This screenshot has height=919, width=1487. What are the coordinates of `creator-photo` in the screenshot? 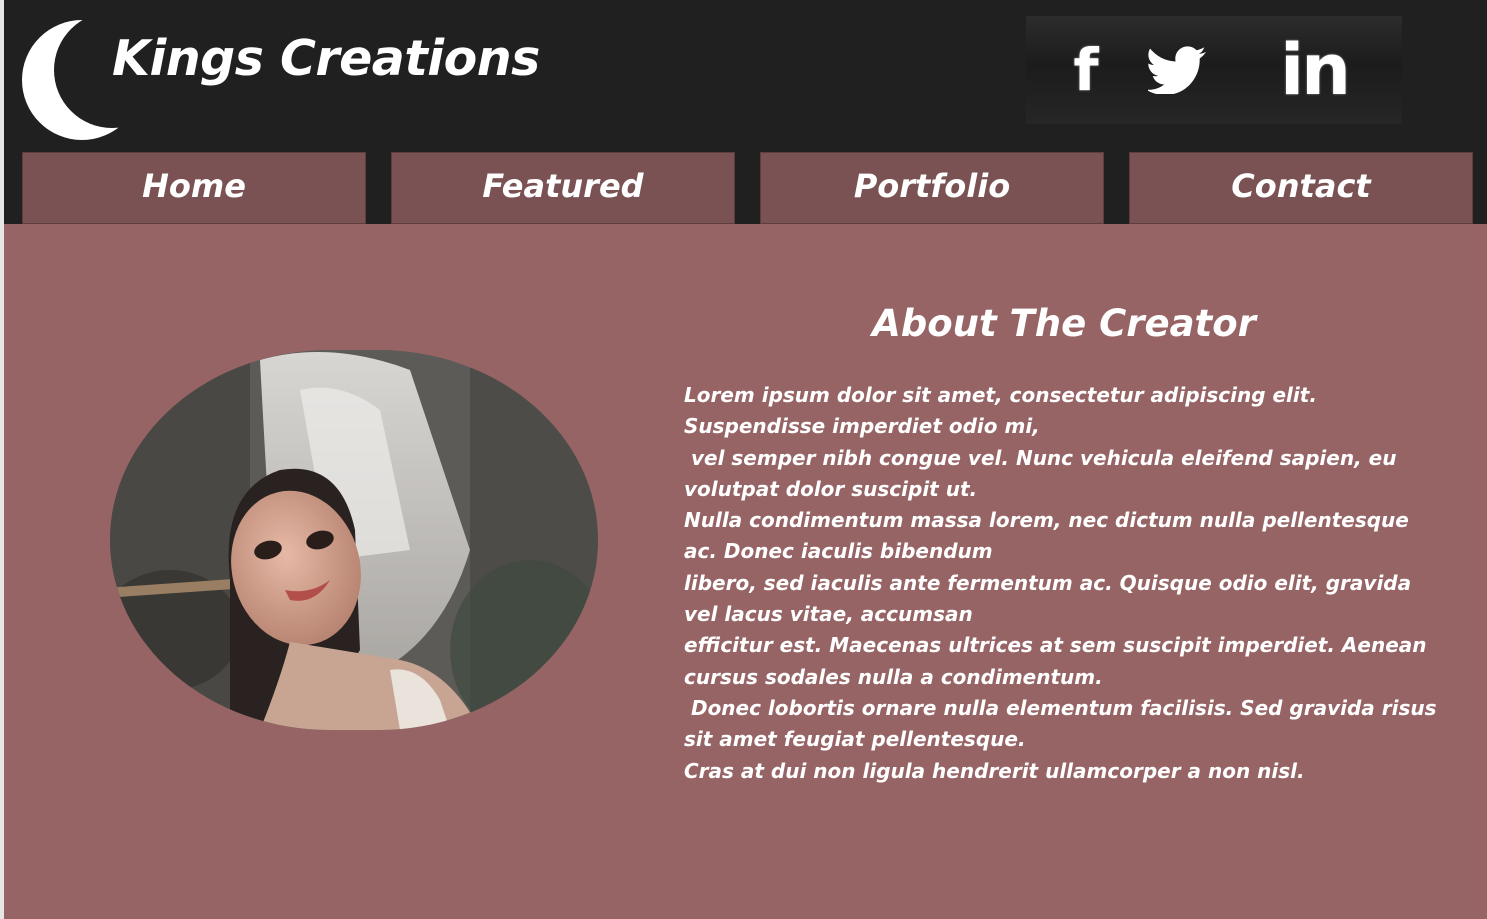 It's located at (354, 540).